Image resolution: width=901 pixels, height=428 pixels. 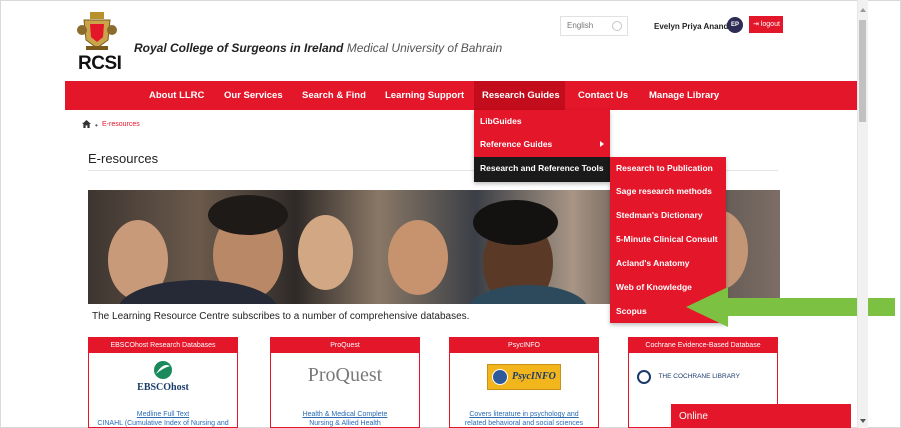 I want to click on nav-item-contact-us: Contact Us, so click(x=603, y=95).